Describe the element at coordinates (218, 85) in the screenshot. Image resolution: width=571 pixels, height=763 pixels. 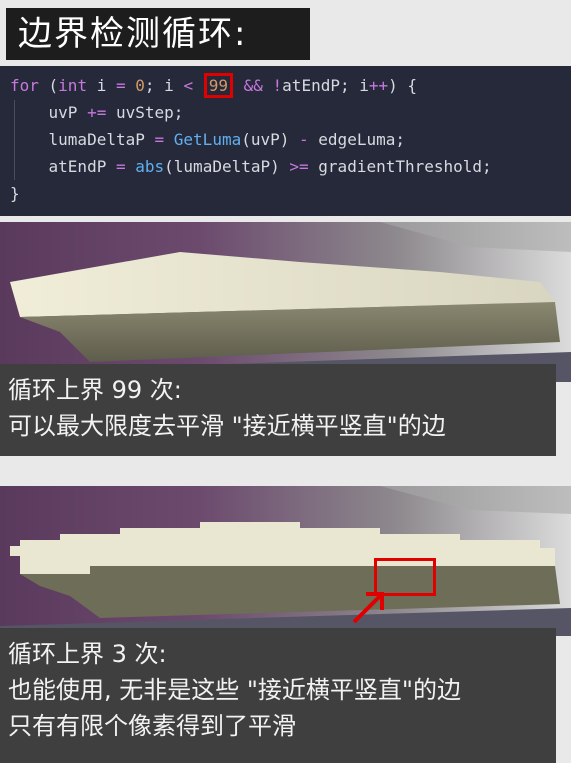
I see `loop-limit-highlight: 99` at that location.